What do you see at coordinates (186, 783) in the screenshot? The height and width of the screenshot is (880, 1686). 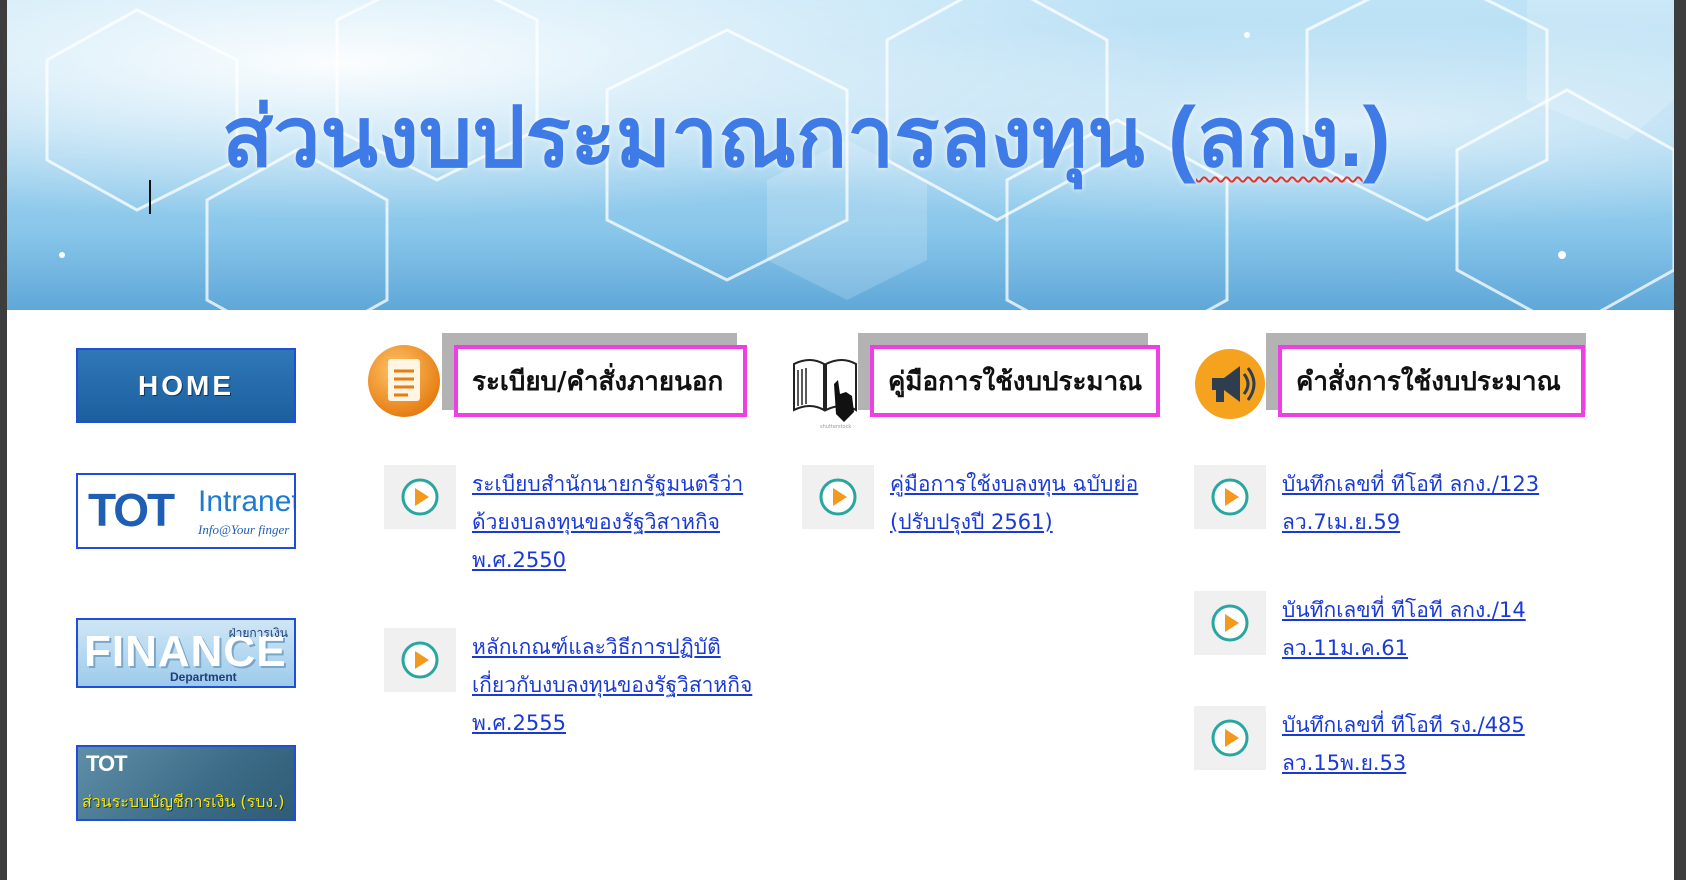 I see `accounting-system-button: TOT ส่วนระบบบัญชีการเงิน (รบง.)` at bounding box center [186, 783].